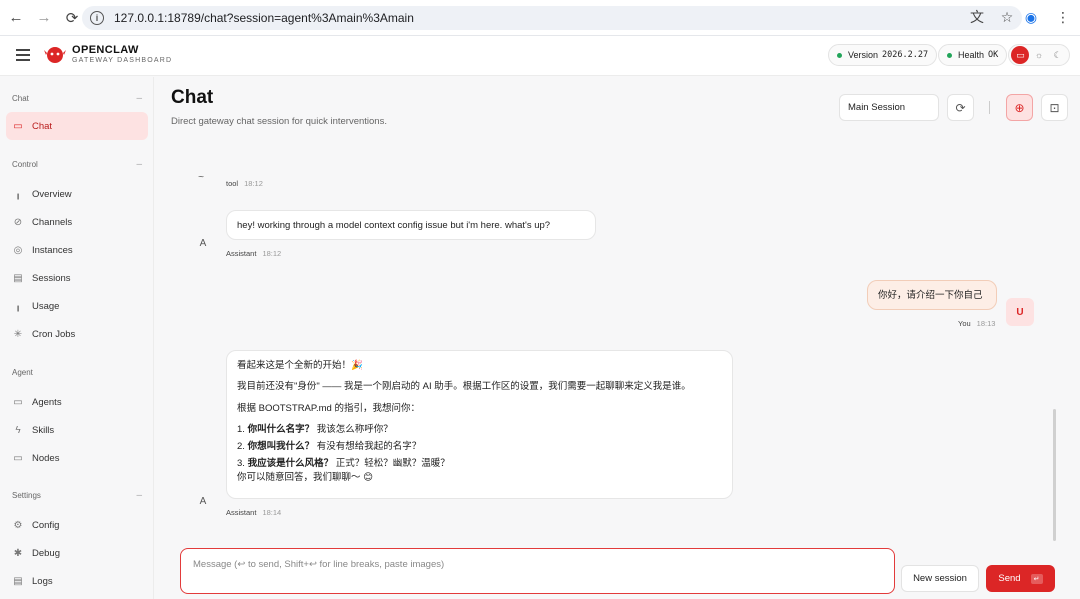 Image resolution: width=1080 pixels, height=599 pixels. What do you see at coordinates (977, 323) in the screenshot?
I see `user-meta: You 18:13` at bounding box center [977, 323].